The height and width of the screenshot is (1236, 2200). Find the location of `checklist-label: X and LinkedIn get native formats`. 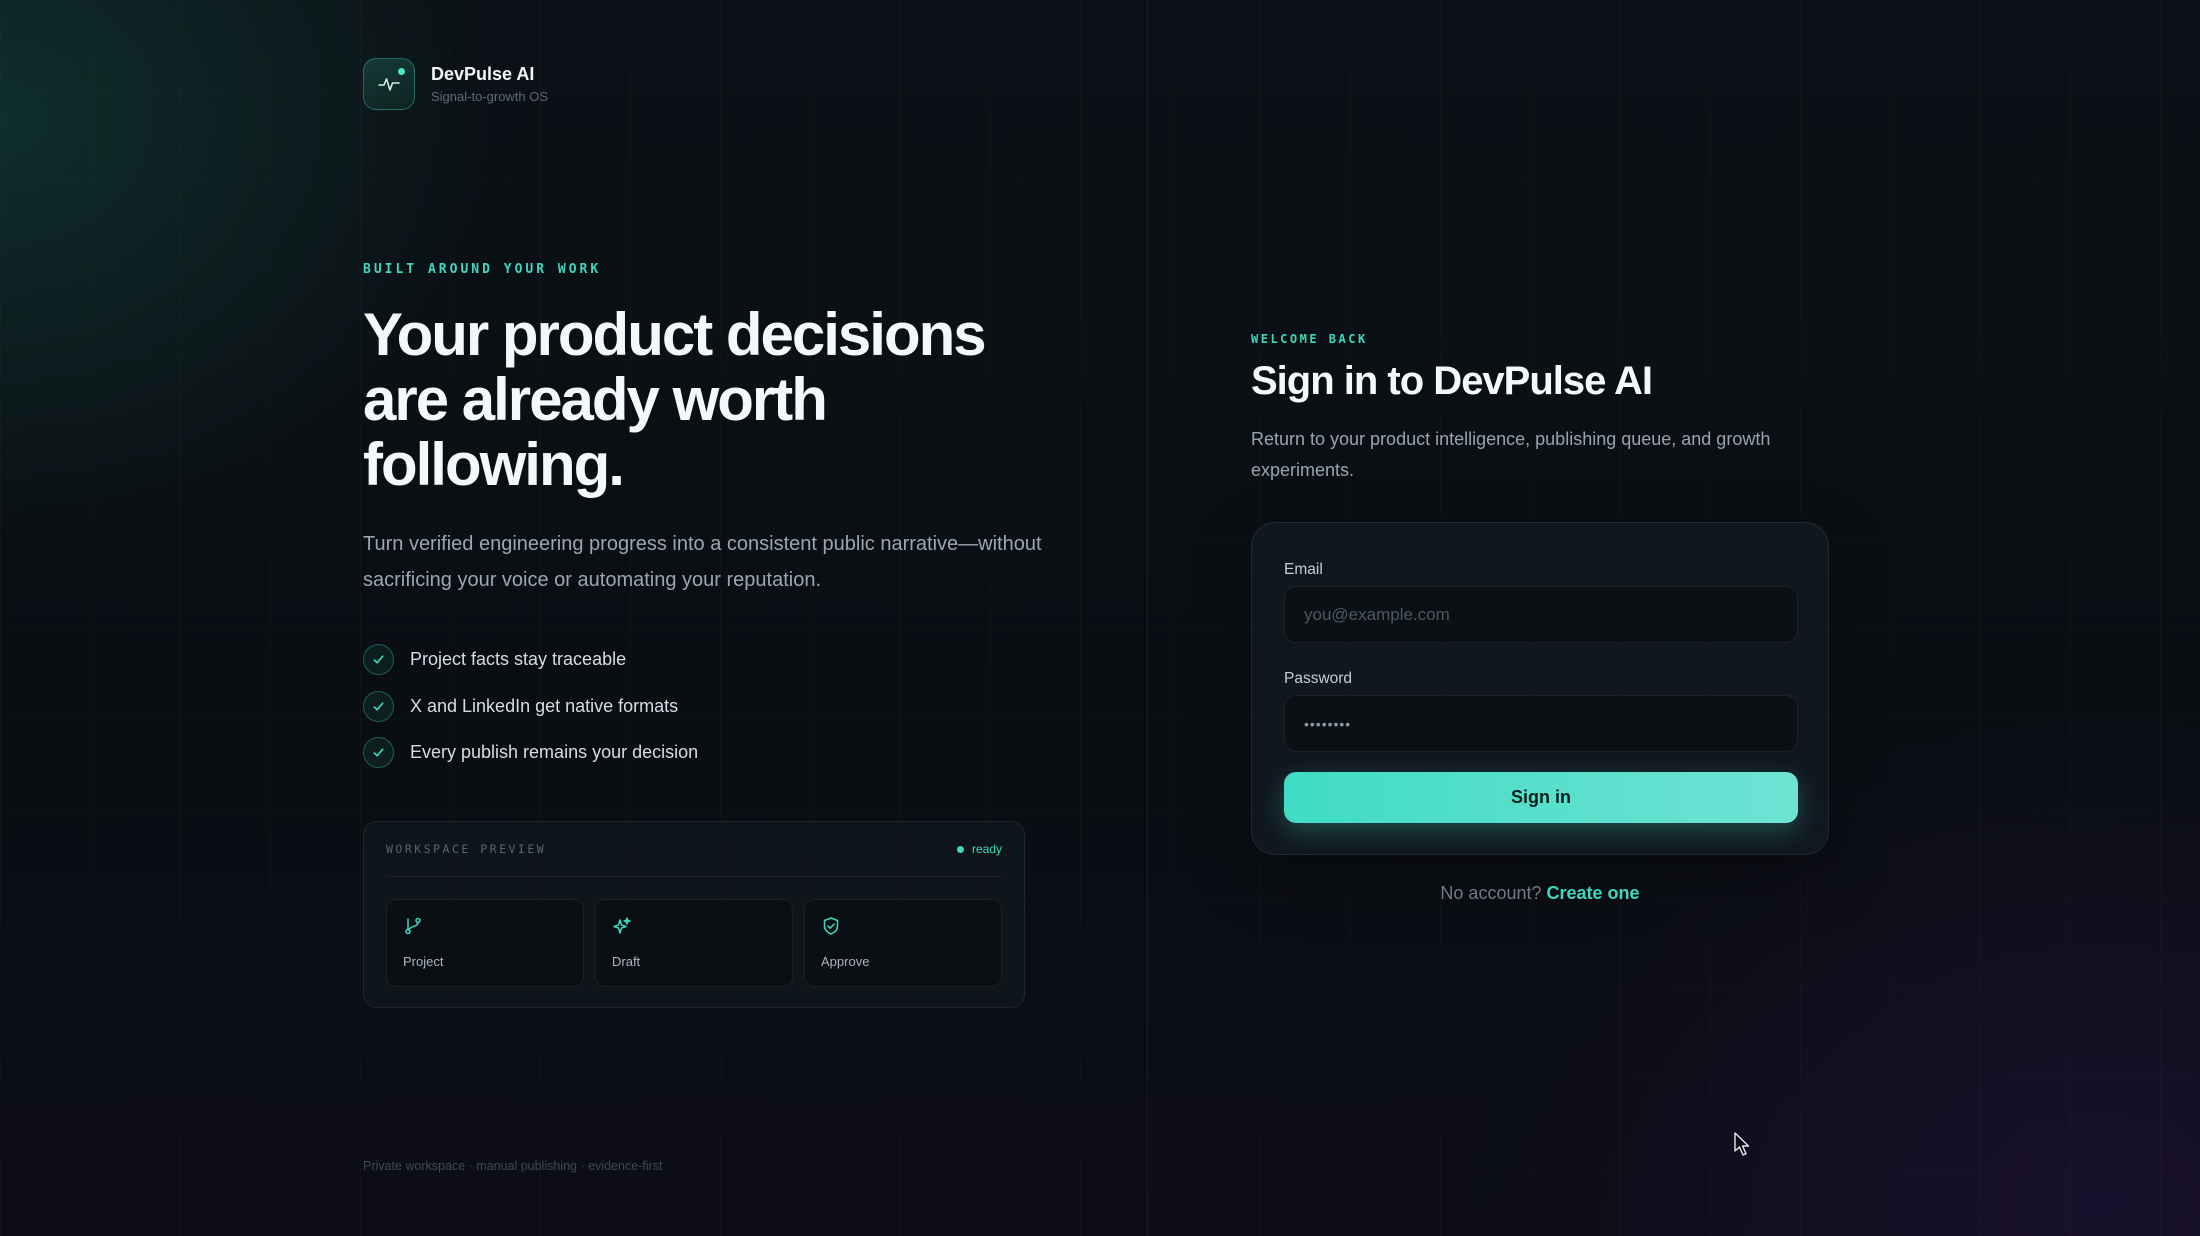

checklist-label: X and LinkedIn get native formats is located at coordinates (544, 705).